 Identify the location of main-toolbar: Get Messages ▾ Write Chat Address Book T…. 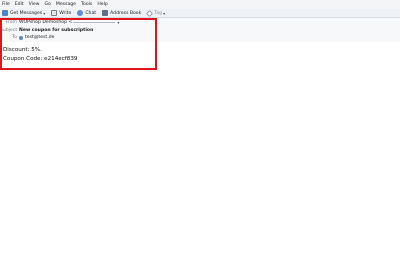
(200, 13).